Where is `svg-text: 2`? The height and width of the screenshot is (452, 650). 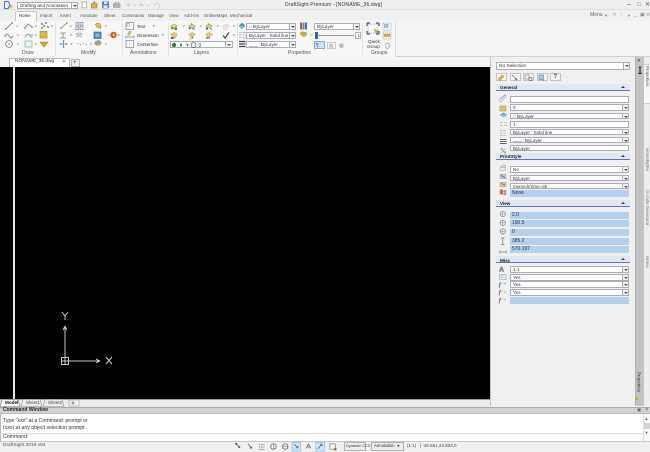 svg-text: 2 is located at coordinates (505, 193).